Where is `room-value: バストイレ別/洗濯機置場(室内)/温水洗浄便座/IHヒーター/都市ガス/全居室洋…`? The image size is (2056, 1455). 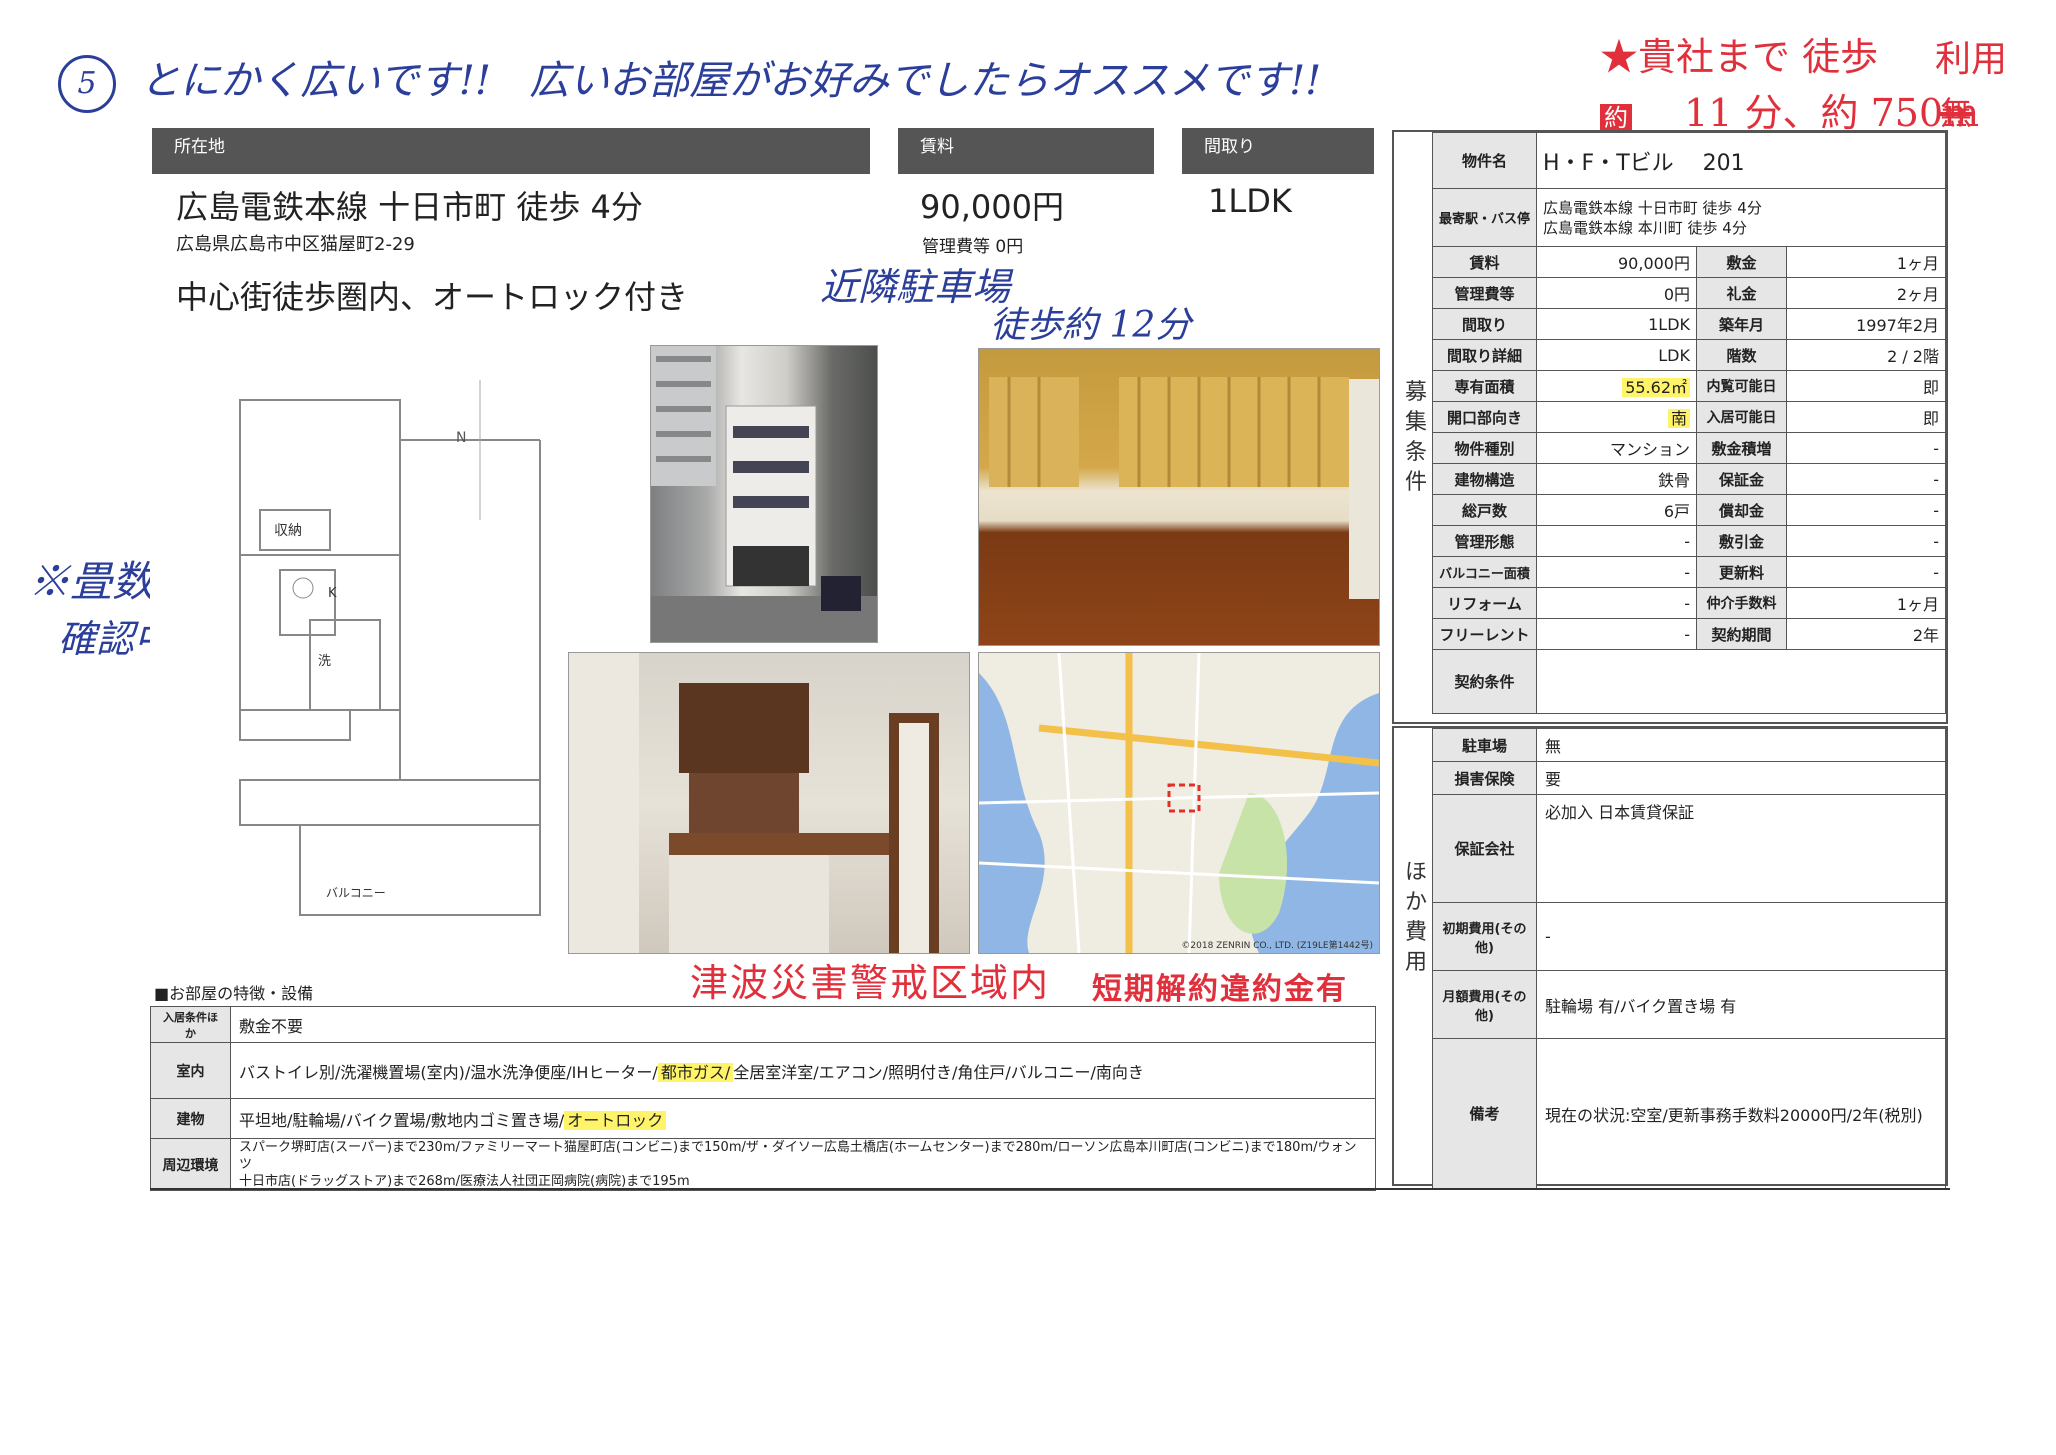 room-value: バストイレ別/洗濯機置場(室内)/温水洗浄便座/IHヒーター/都市ガス/全居室洋… is located at coordinates (803, 1070).